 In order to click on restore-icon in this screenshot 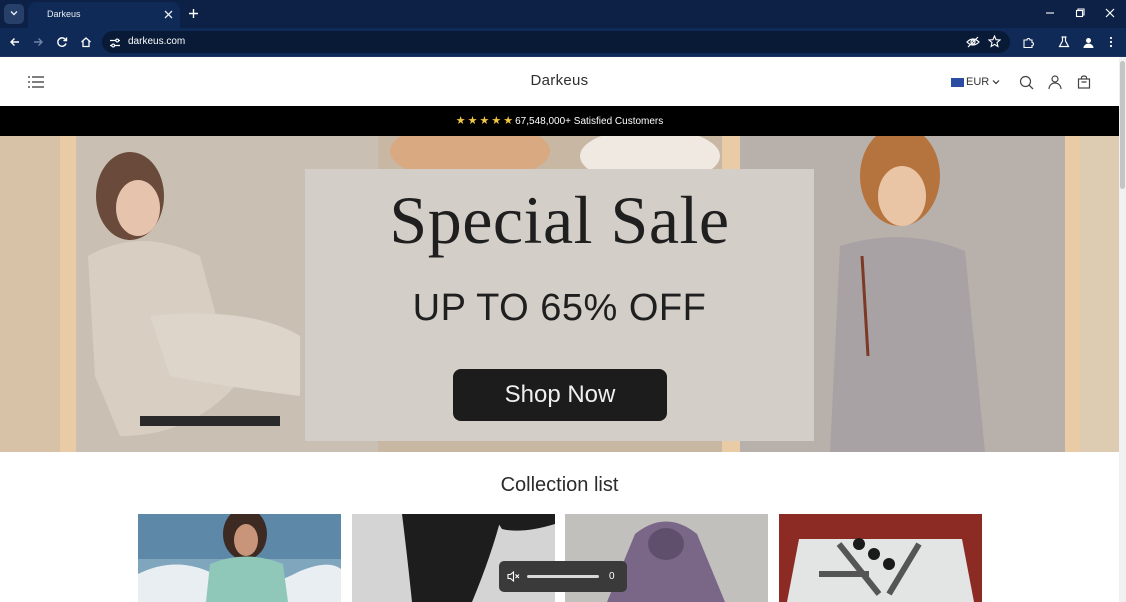, I will do `click(1080, 13)`.